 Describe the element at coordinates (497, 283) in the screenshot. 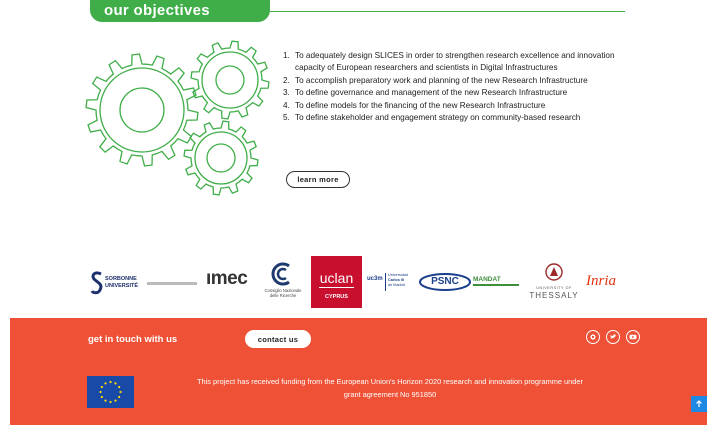

I see `mandat-logo: MANDAT` at that location.